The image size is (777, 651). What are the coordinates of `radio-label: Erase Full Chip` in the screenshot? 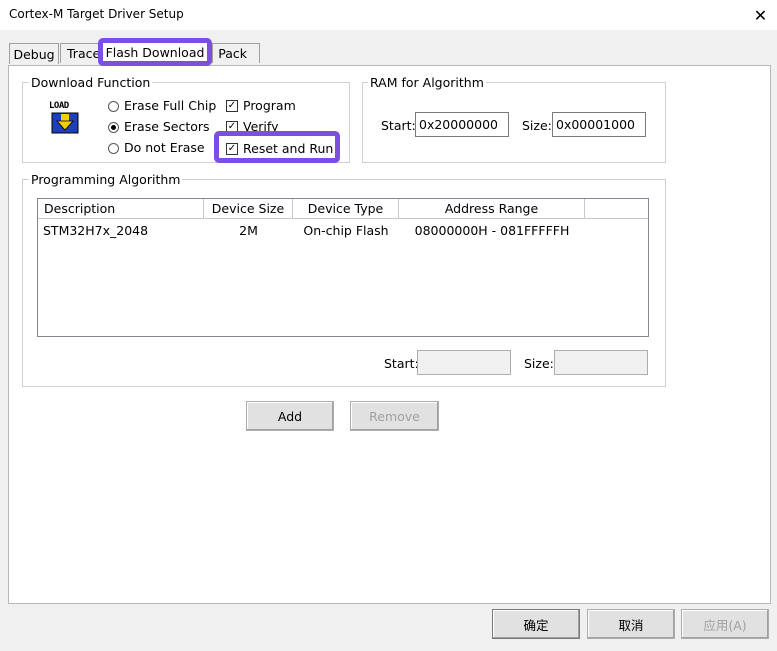 It's located at (170, 105).